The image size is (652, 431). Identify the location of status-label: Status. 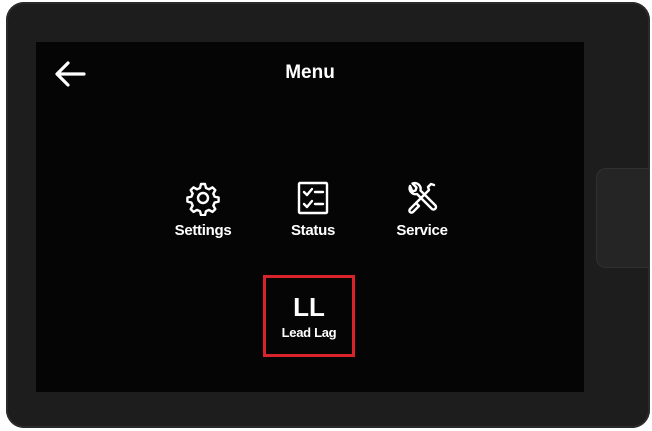
(313, 230).